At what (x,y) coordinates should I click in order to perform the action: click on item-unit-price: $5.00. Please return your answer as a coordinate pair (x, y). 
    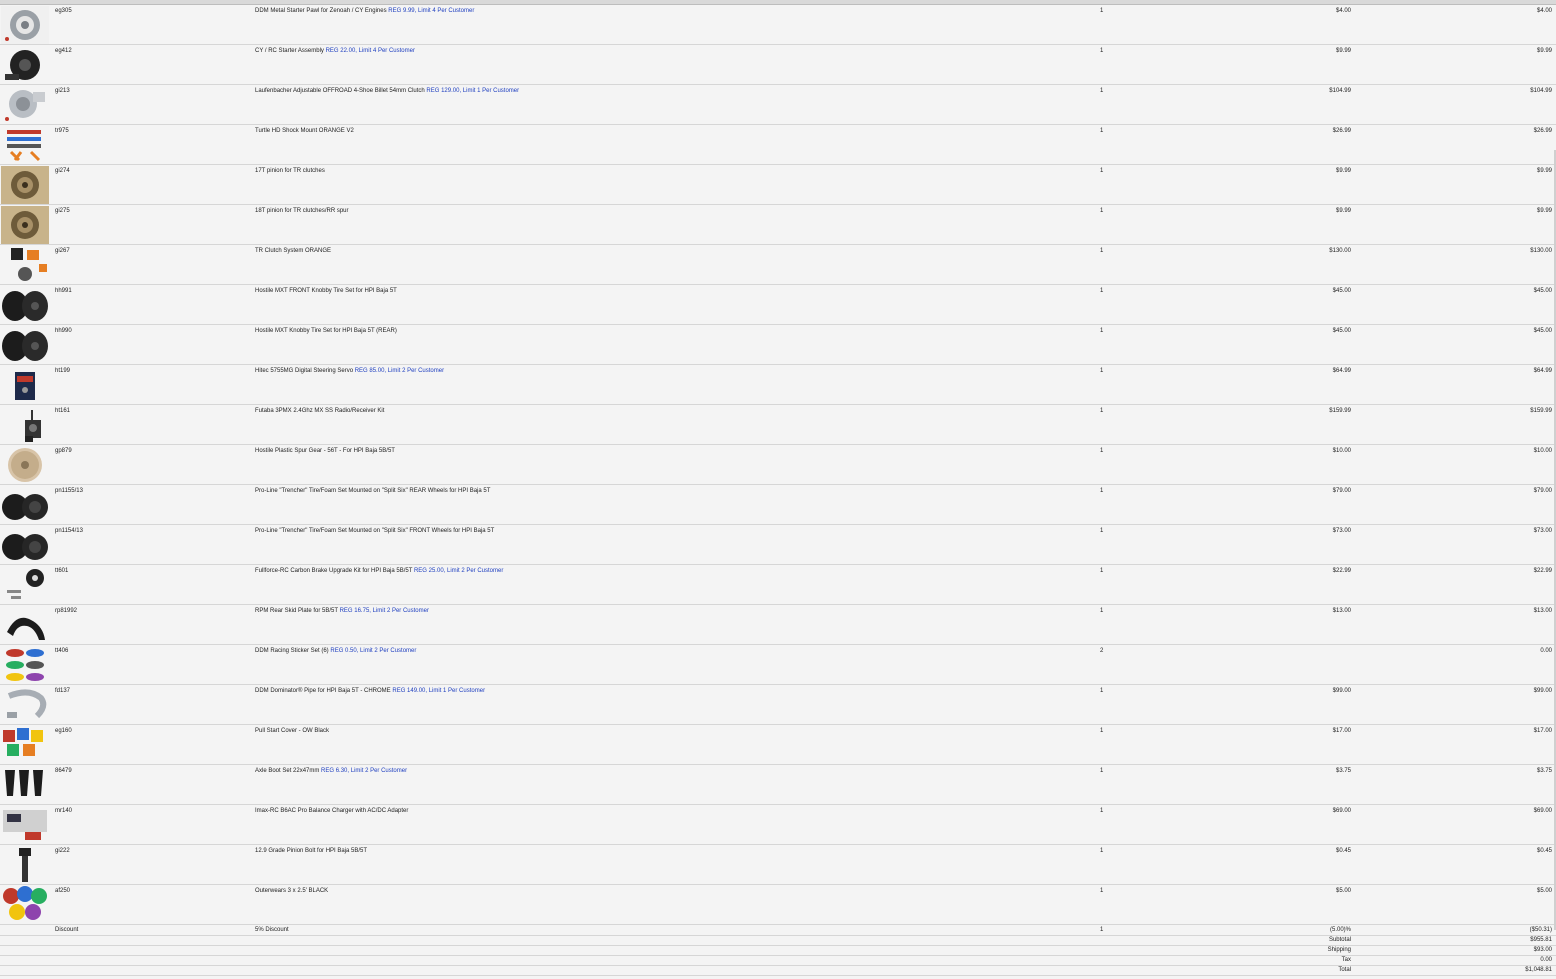
    Looking at the image, I should click on (1343, 891).